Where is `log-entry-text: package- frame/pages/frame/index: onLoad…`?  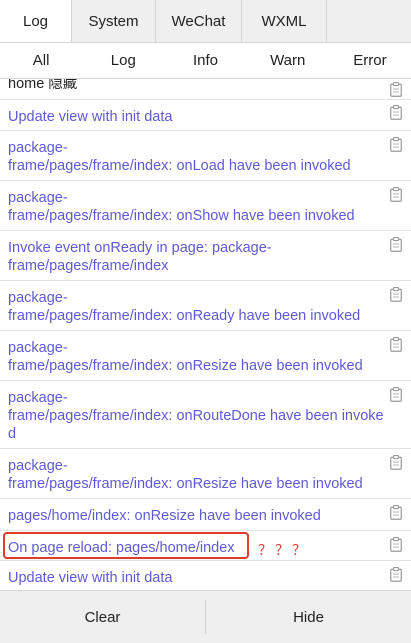 log-entry-text: package- frame/pages/frame/index: onLoad… is located at coordinates (179, 157).